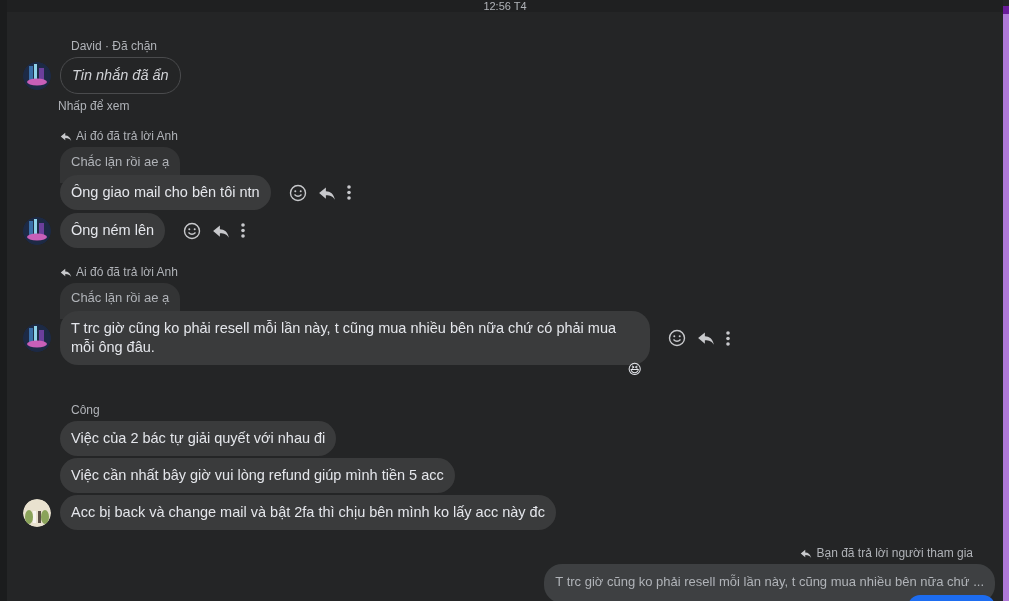 This screenshot has height=601, width=1009. I want to click on timestamp: 12:56 T4, so click(505, 6).